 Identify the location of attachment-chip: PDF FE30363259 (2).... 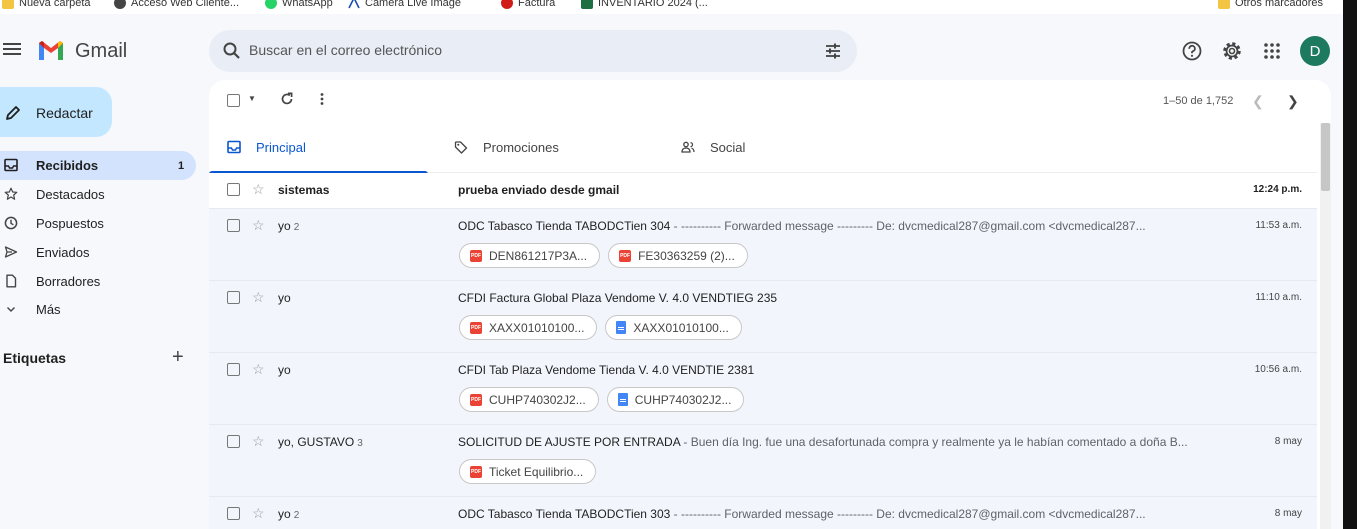
(678, 255).